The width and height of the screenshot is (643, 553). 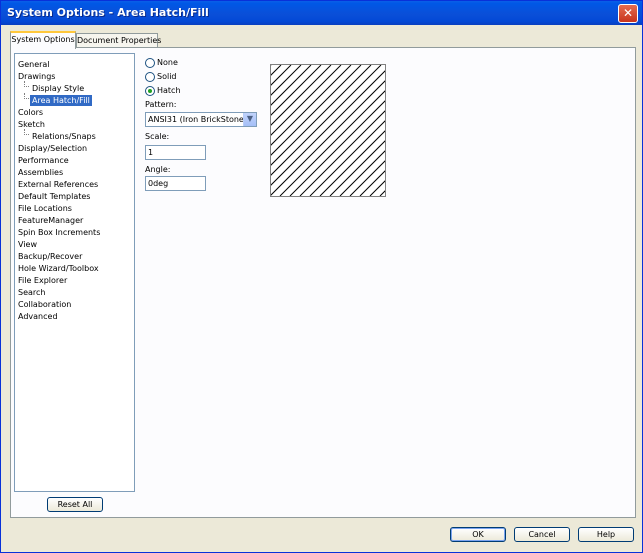 I want to click on tree-item-spin-box-increments: Spin Box Increments, so click(x=59, y=232).